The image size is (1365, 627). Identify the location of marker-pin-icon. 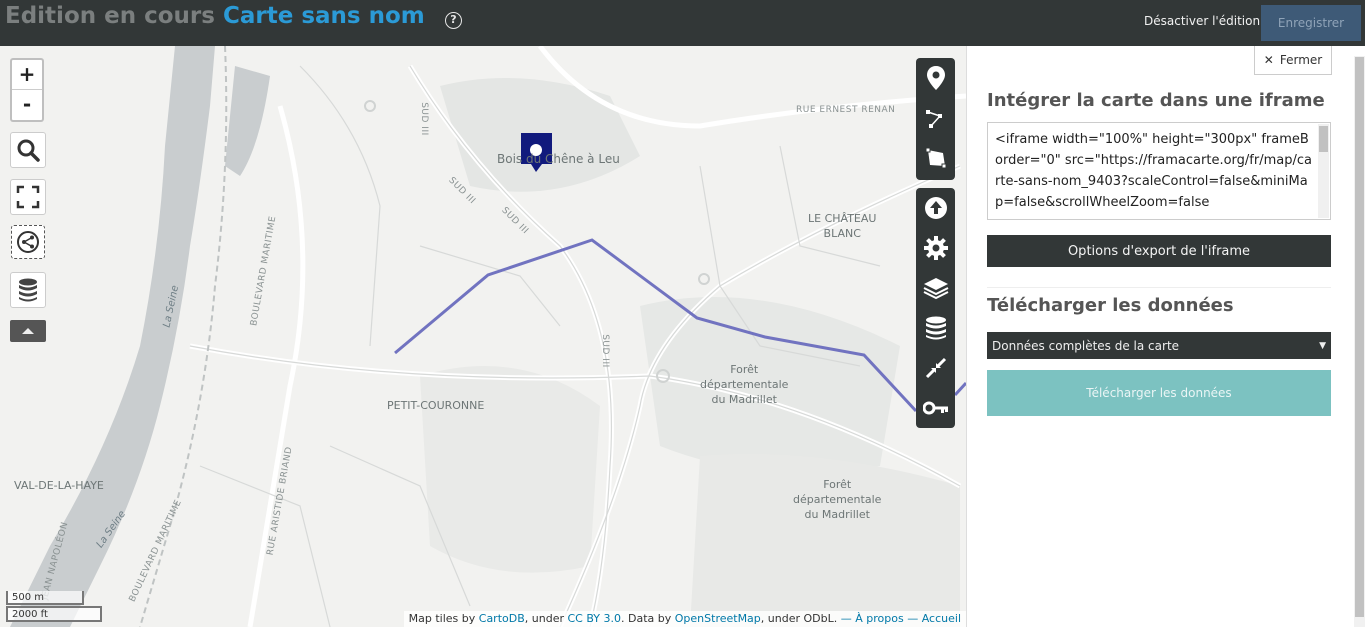
(935, 78).